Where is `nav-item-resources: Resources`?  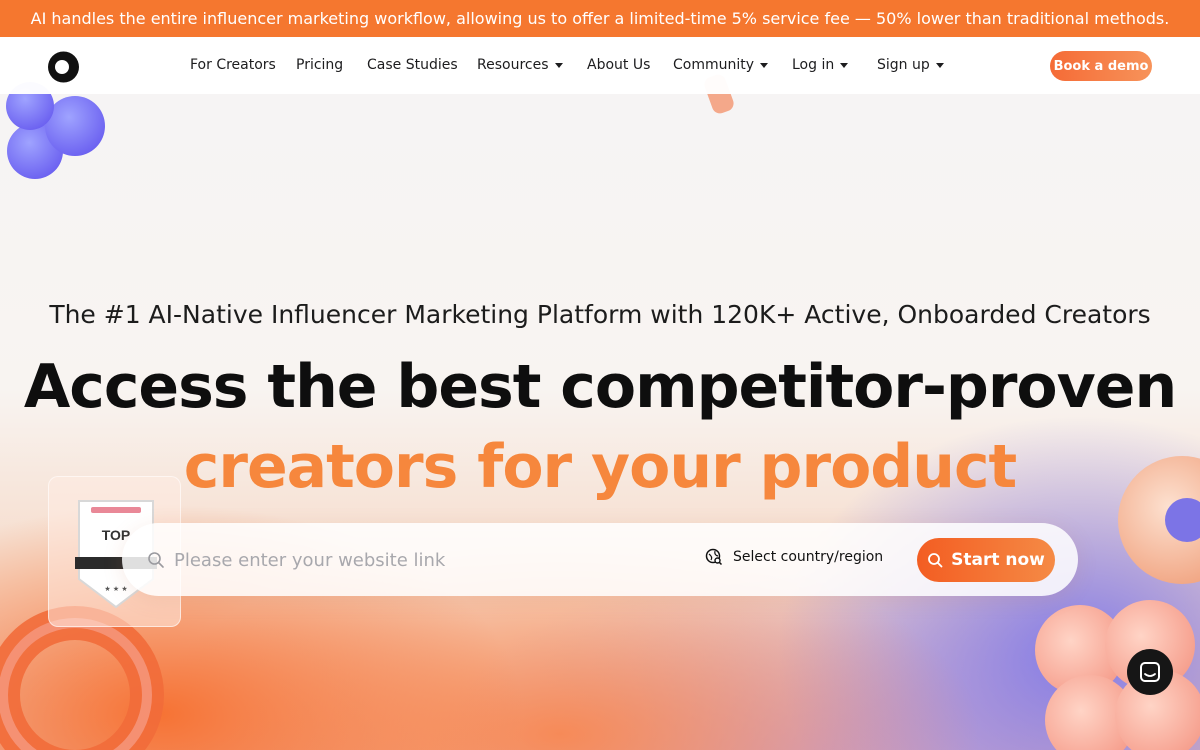
nav-item-resources: Resources is located at coordinates (520, 65).